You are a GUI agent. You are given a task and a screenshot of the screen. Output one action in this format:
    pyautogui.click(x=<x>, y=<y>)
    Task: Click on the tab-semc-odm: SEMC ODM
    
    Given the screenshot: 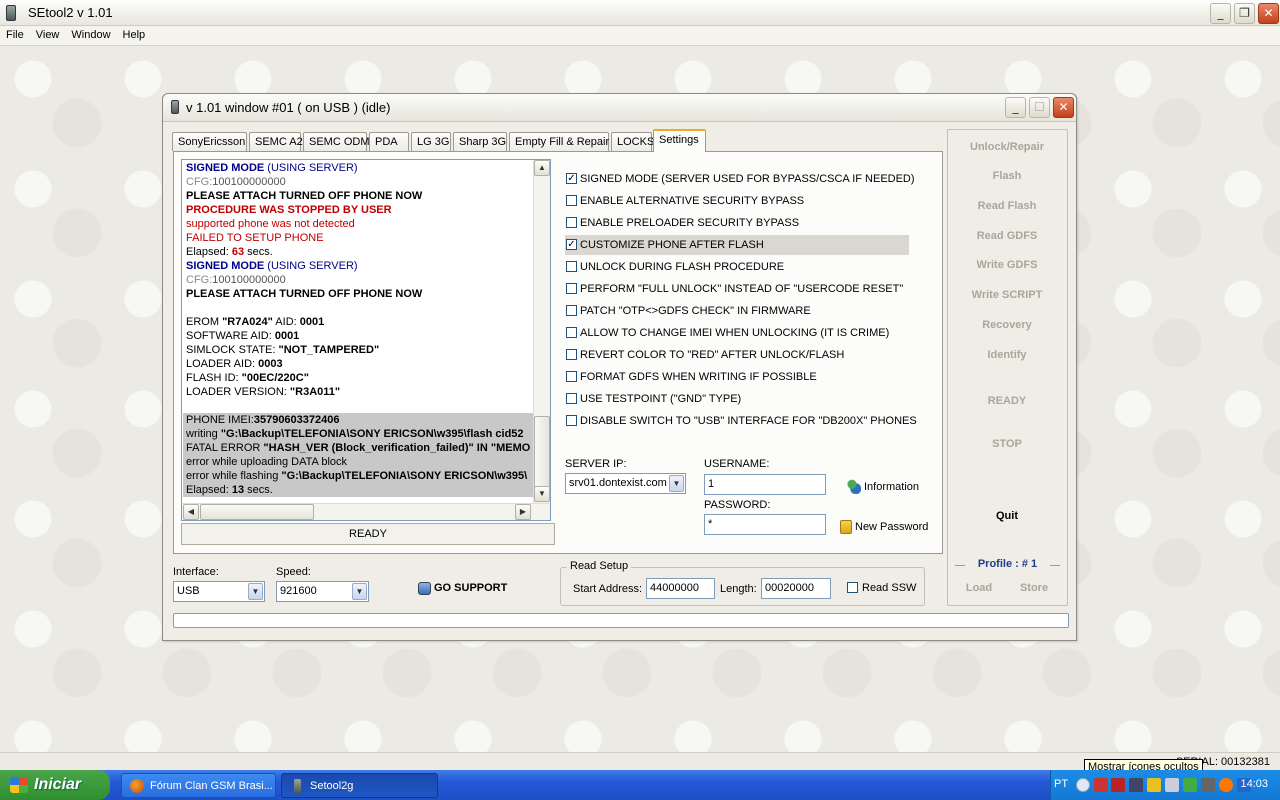 What is the action you would take?
    pyautogui.click(x=336, y=141)
    